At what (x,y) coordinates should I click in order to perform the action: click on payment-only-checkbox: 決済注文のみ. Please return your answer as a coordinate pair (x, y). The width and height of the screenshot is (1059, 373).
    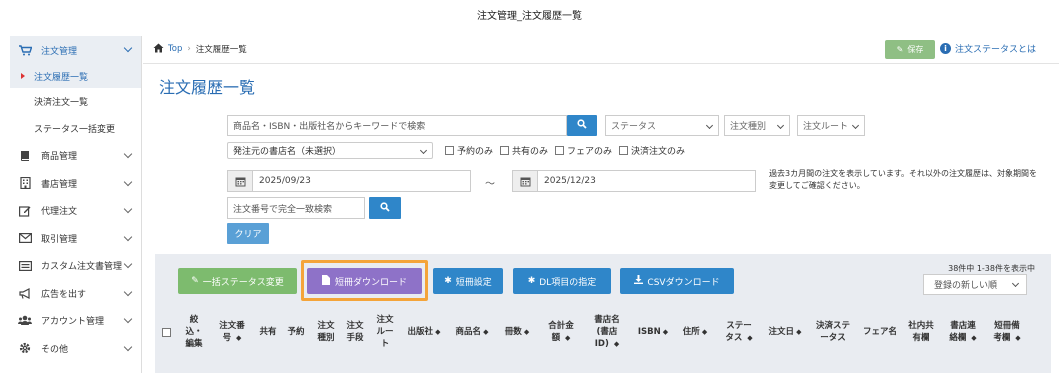
    Looking at the image, I should click on (652, 150).